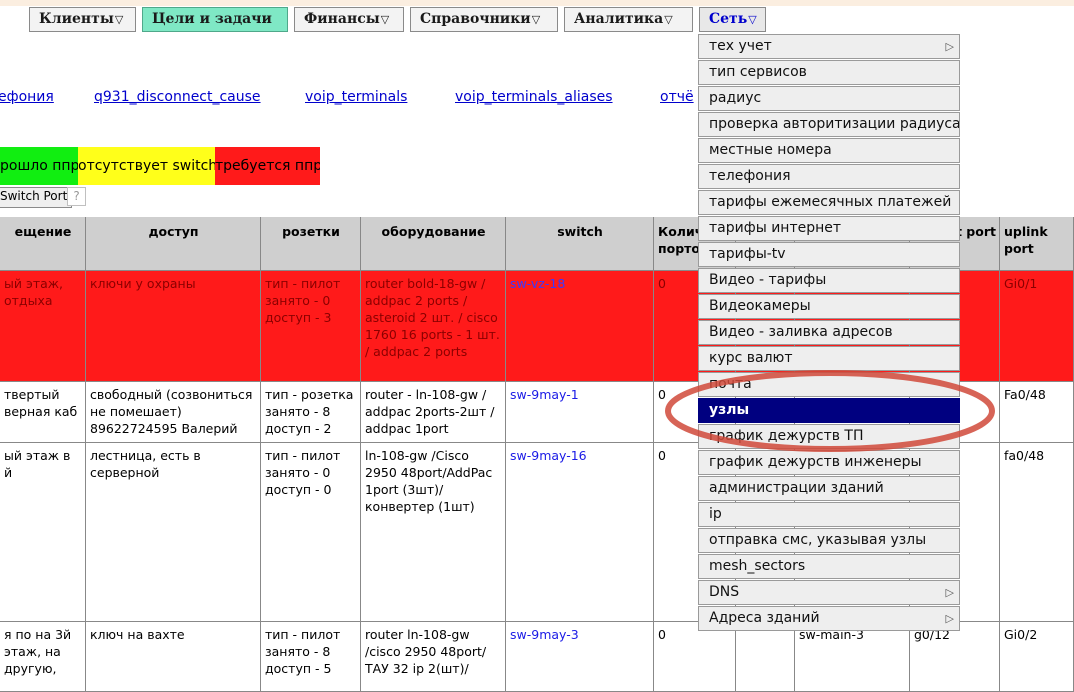 This screenshot has width=1074, height=692. Describe the element at coordinates (715, 514) in the screenshot. I see `dropdown-item-label: ip` at that location.